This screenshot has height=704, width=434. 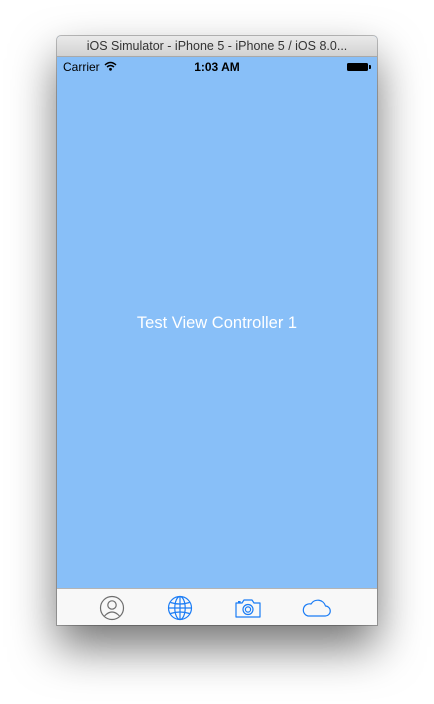 I want to click on contacts-icon, so click(x=112, y=608).